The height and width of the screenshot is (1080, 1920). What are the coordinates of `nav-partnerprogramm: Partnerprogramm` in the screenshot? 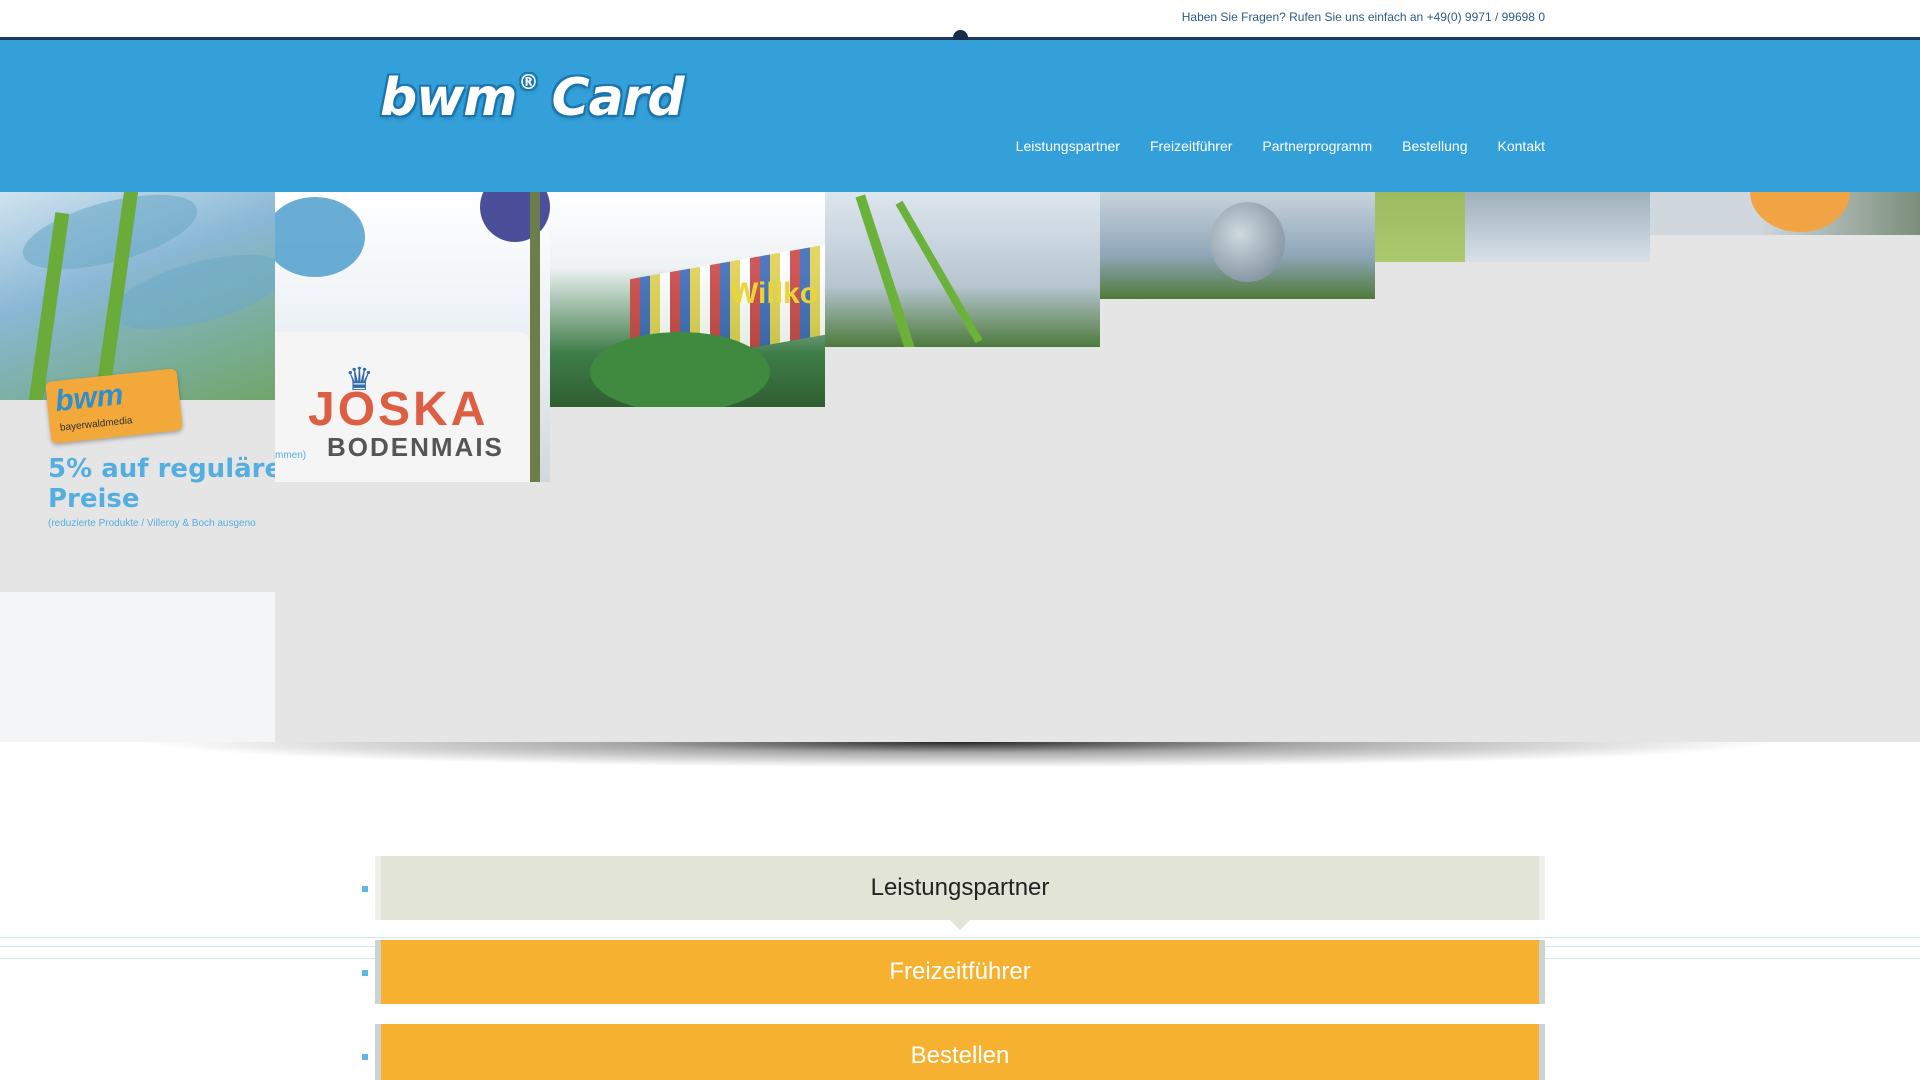 It's located at (1317, 146).